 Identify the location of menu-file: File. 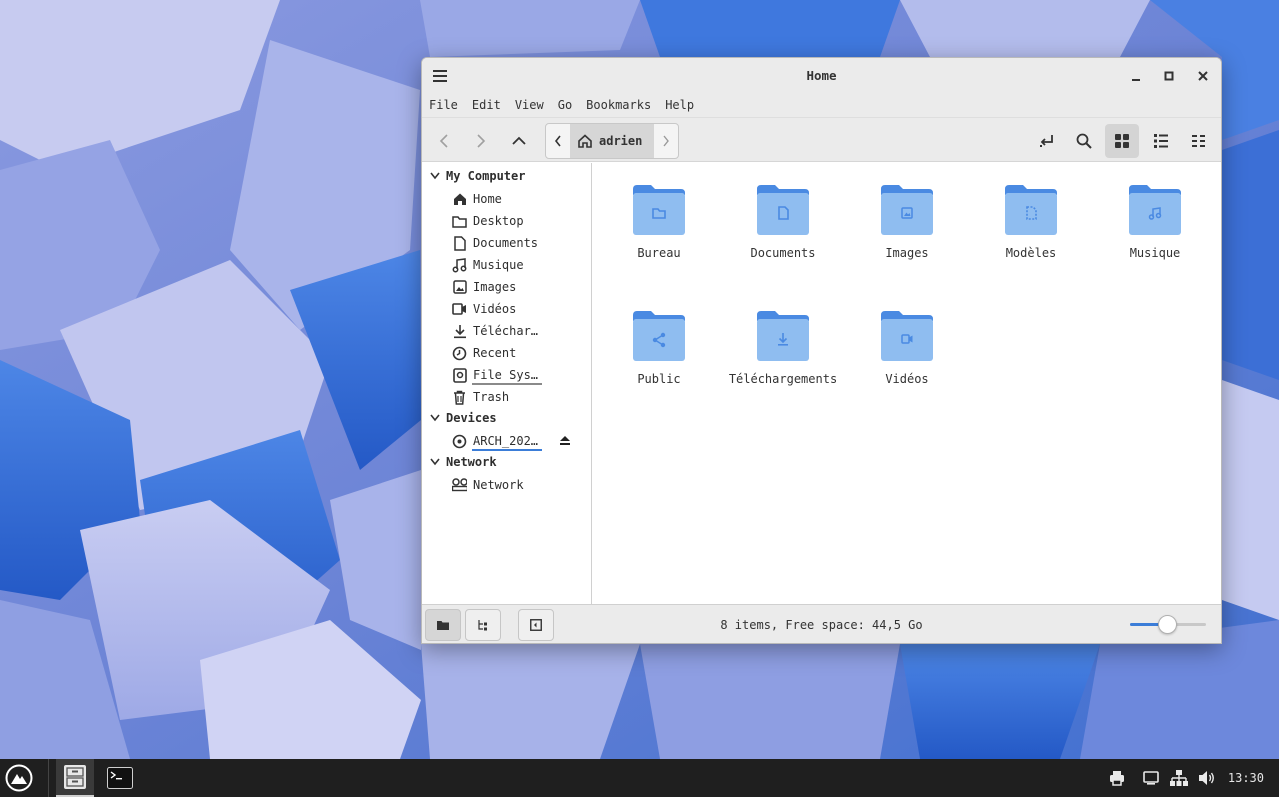
(443, 105).